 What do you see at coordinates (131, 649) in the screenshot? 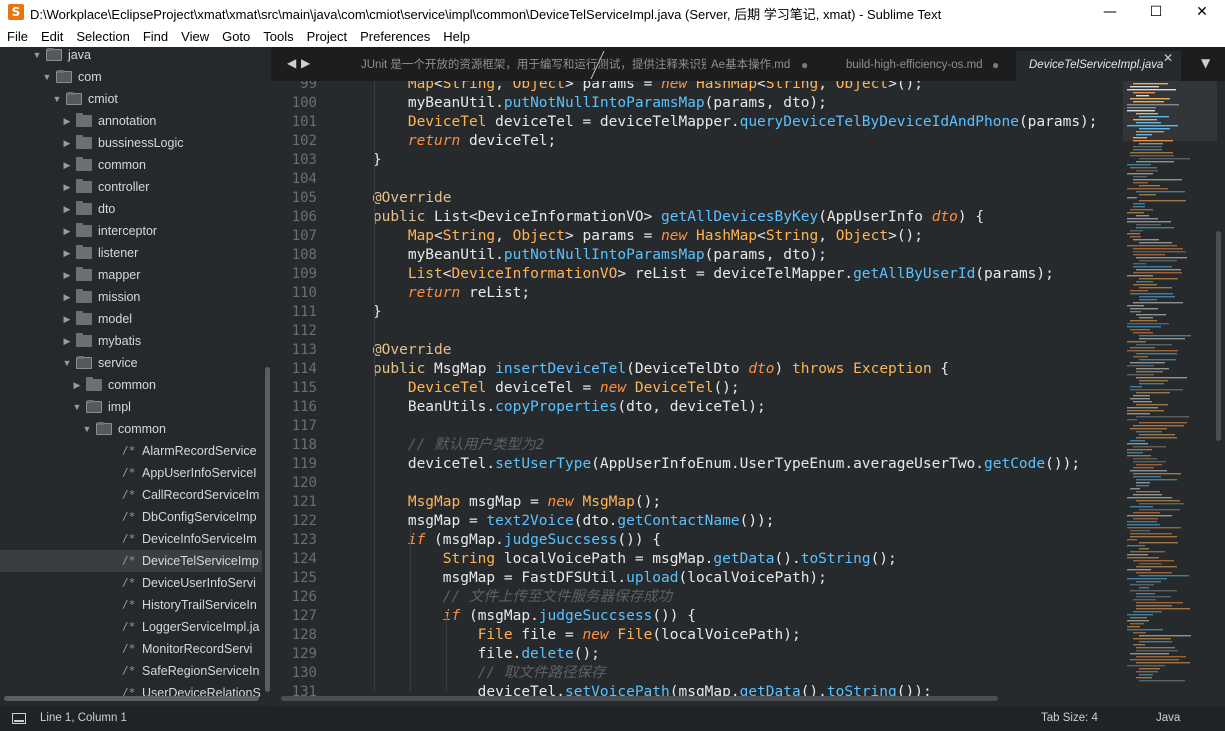
I see `file-item: /* MonitorRecordServi` at bounding box center [131, 649].